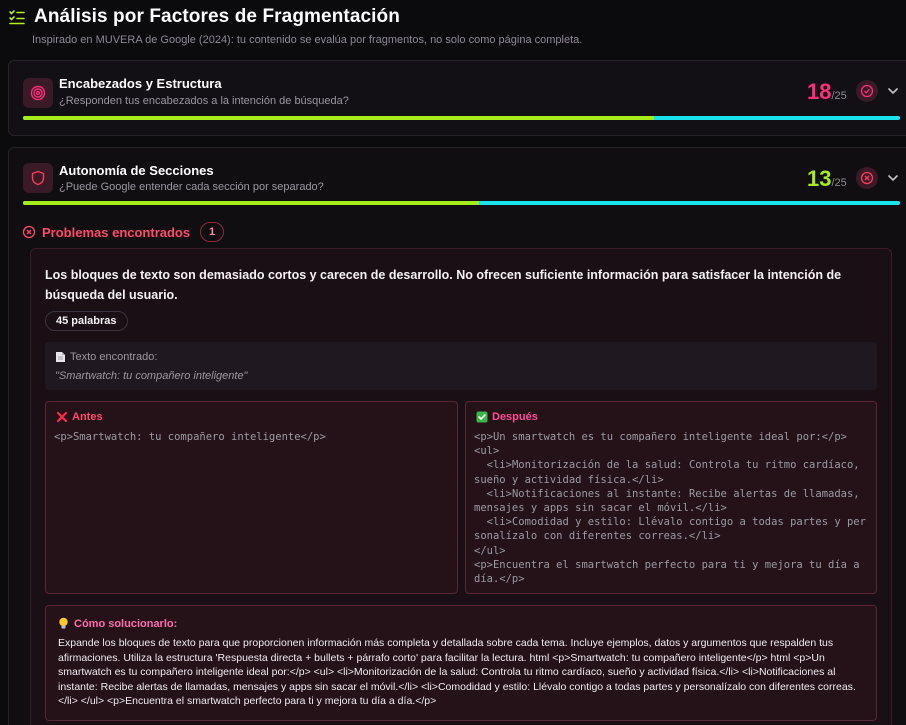 This screenshot has height=725, width=906. What do you see at coordinates (38, 178) in the screenshot?
I see `shield-icon` at bounding box center [38, 178].